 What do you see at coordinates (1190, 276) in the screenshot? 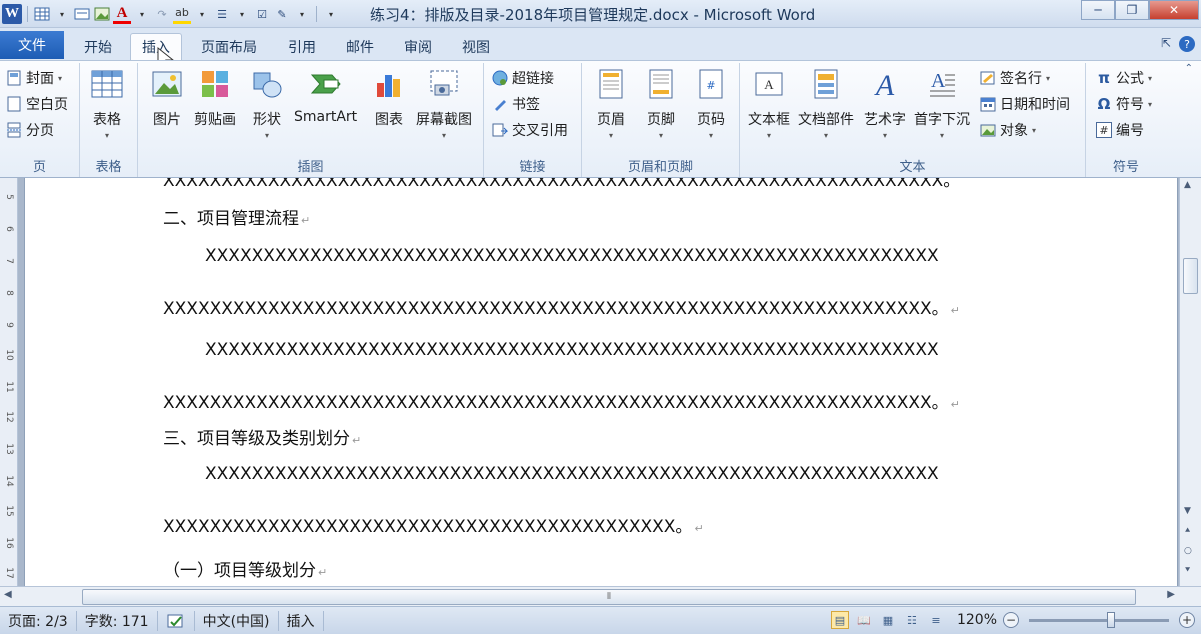
I see `vertical-scroll-thumb` at bounding box center [1190, 276].